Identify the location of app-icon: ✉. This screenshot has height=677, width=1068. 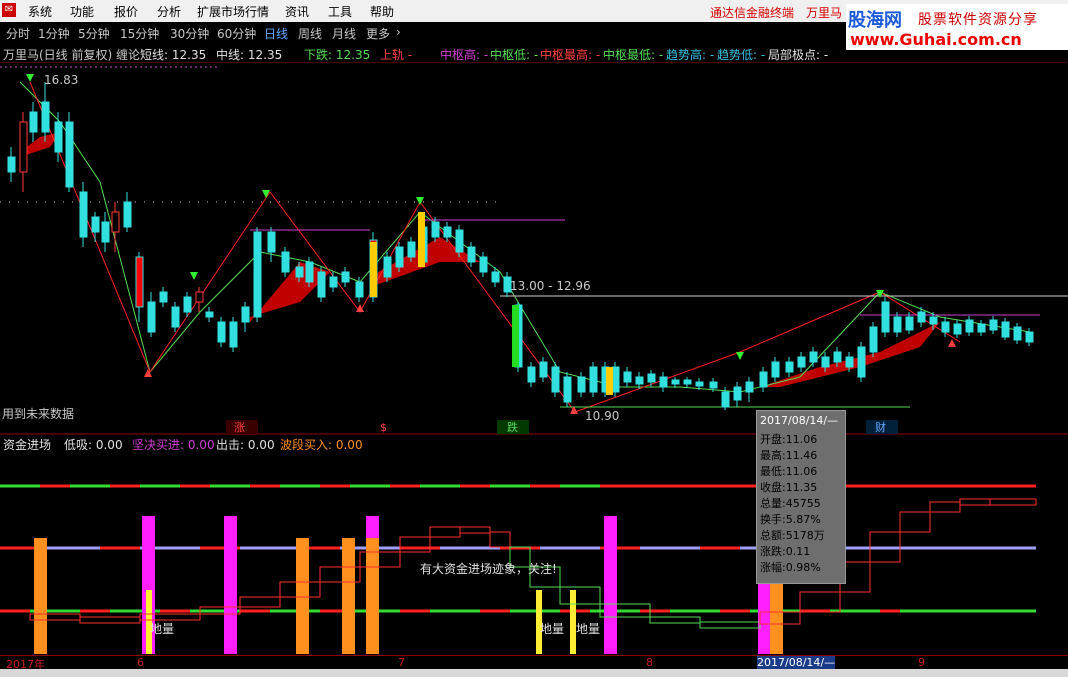
(9, 10).